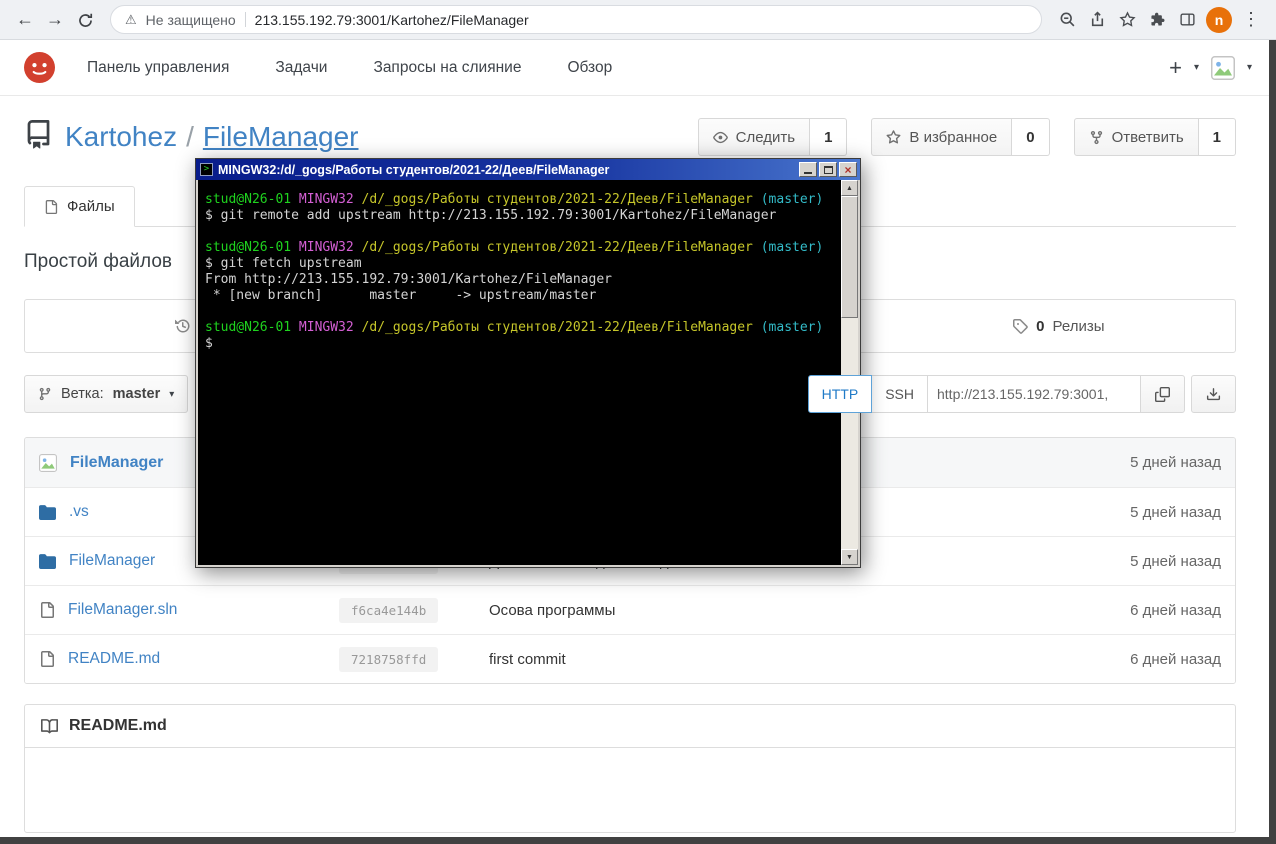 This screenshot has width=1276, height=844. What do you see at coordinates (114, 659) in the screenshot?
I see `file-link: README.md` at bounding box center [114, 659].